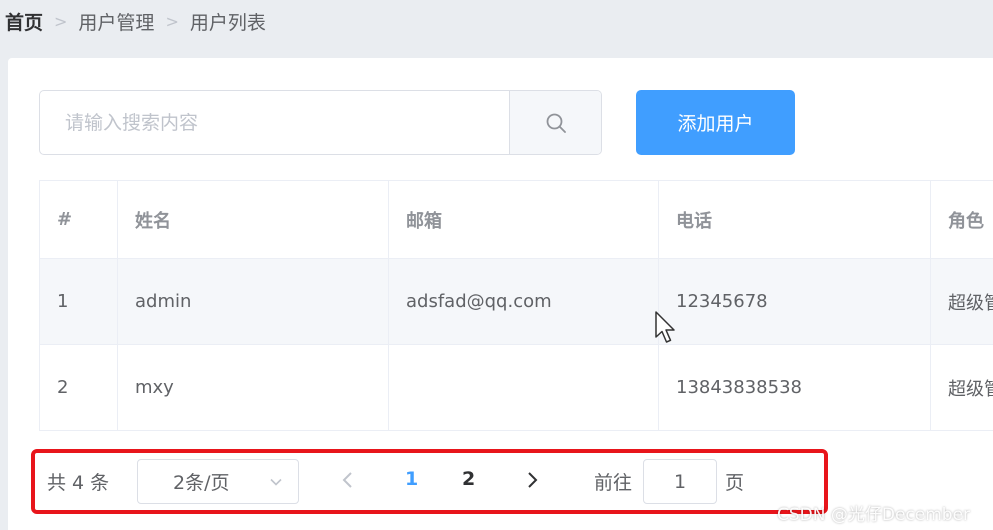  Describe the element at coordinates (532, 480) in the screenshot. I see `next-page-button` at that location.